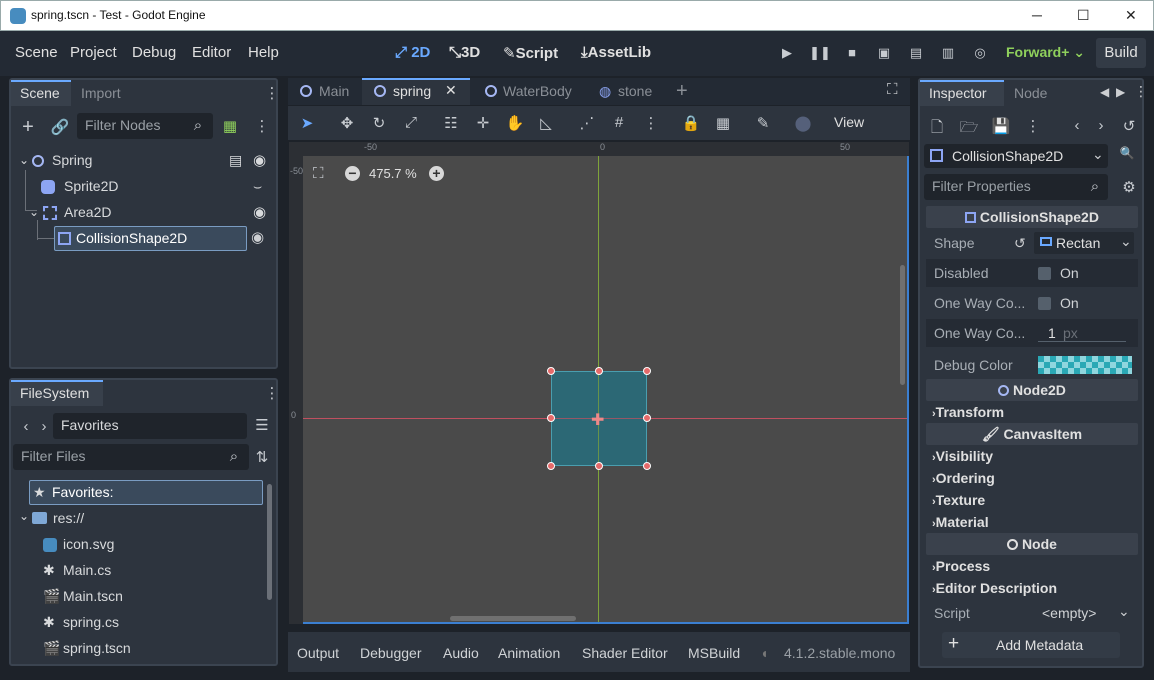 The width and height of the screenshot is (1154, 680). Describe the element at coordinates (682, 91) in the screenshot. I see `add-tab-icon: +` at that location.